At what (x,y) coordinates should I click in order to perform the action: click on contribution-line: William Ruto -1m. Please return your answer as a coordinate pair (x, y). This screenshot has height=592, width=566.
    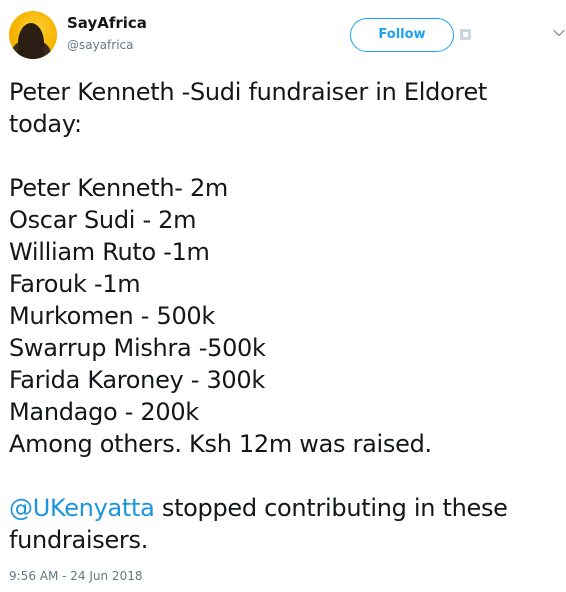
    Looking at the image, I should click on (109, 252).